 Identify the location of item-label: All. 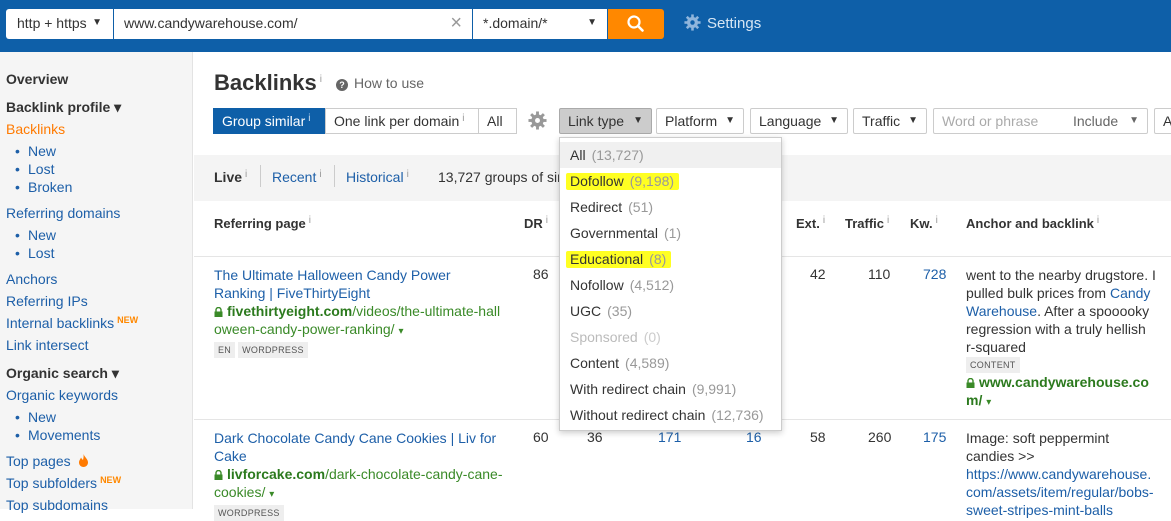
(578, 155).